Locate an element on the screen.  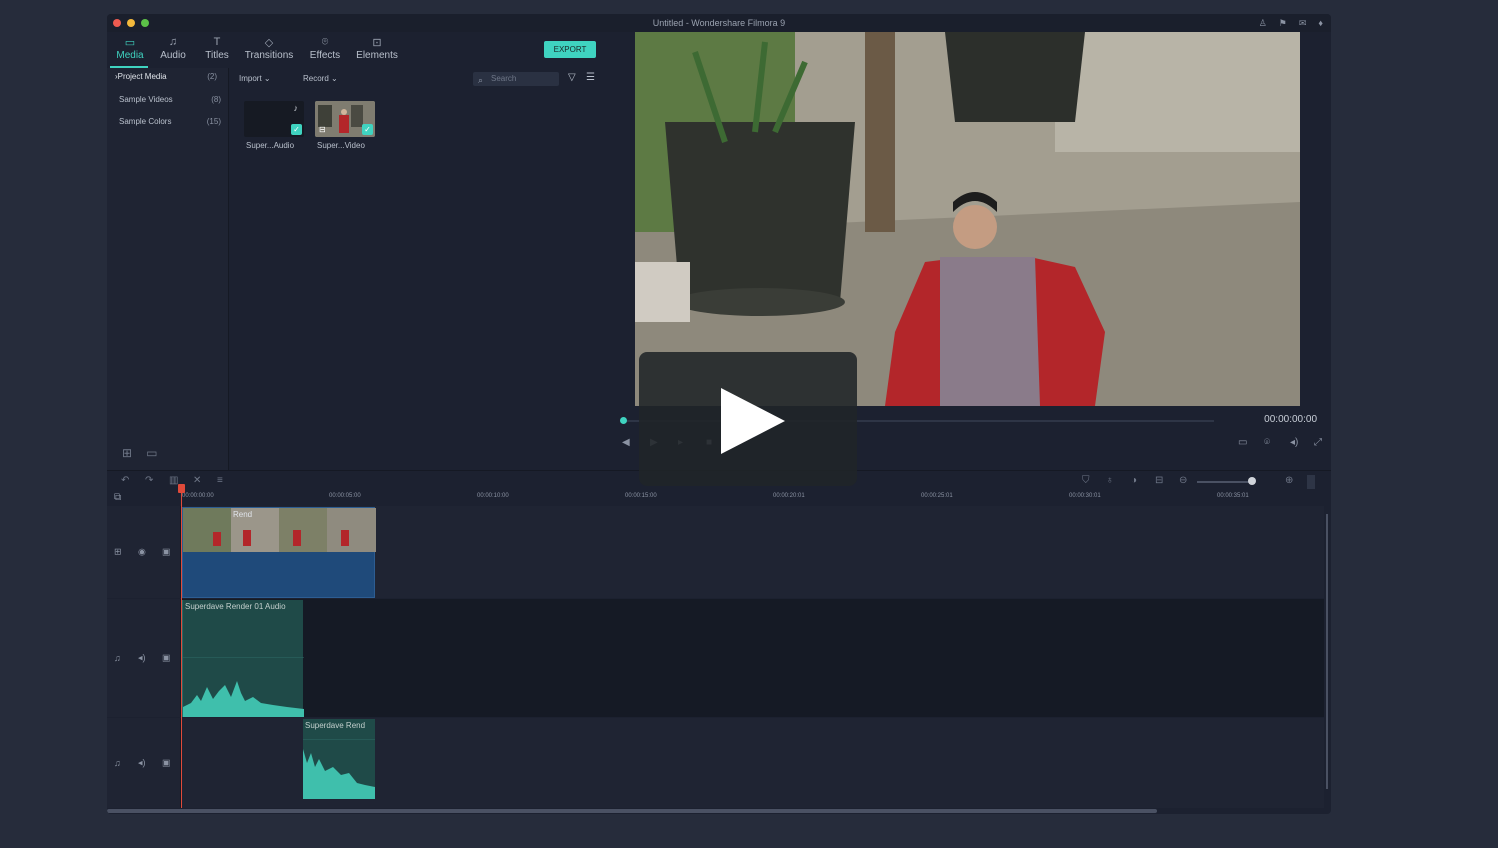
panel-toggle-icon is located at coordinates (1311, 482).